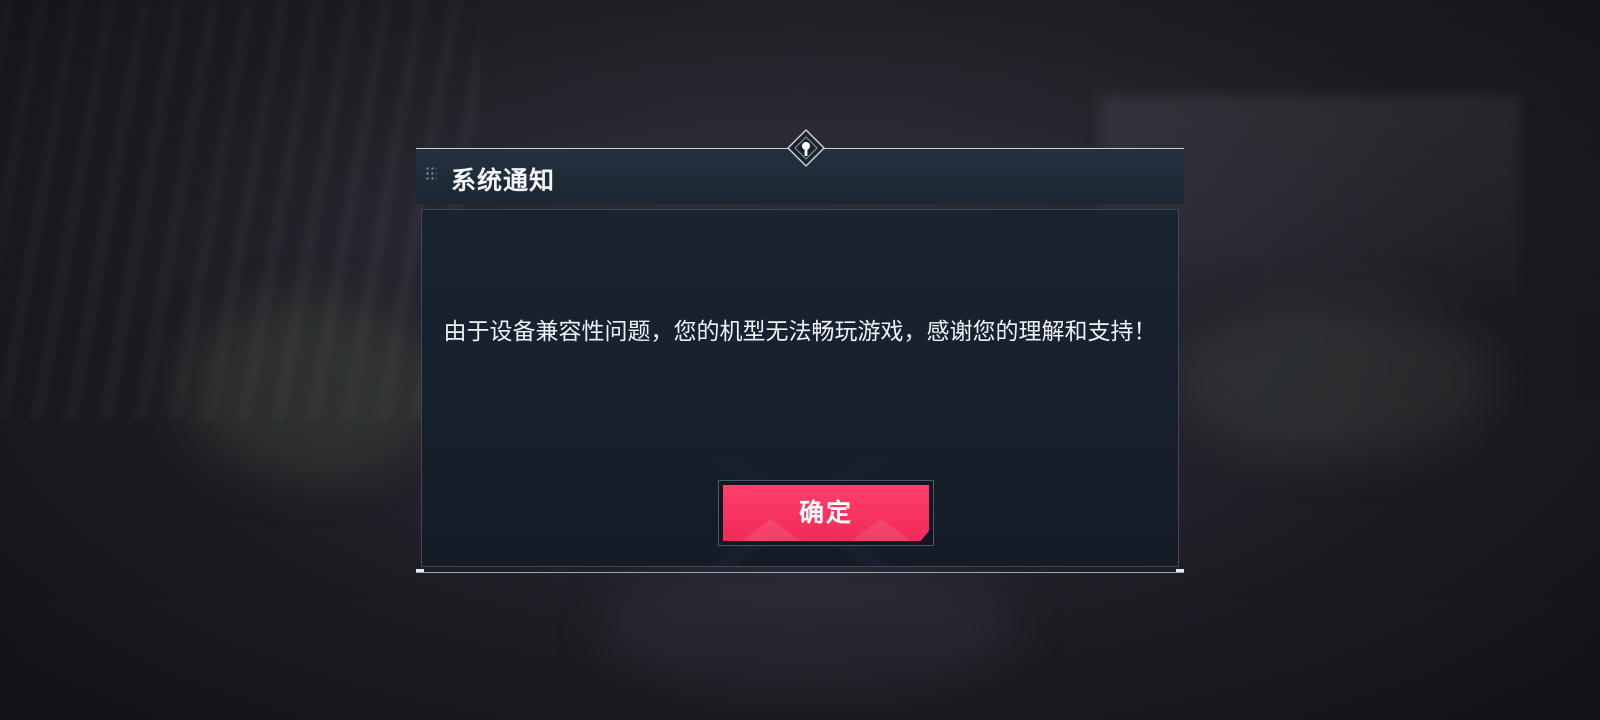 This screenshot has height=720, width=1600. What do you see at coordinates (806, 148) in the screenshot?
I see `diamond-ornament-icon` at bounding box center [806, 148].